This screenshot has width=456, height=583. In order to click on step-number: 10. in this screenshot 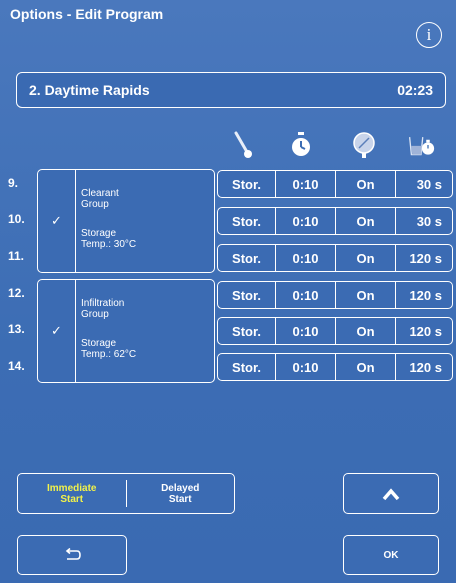, I will do `click(16, 219)`.